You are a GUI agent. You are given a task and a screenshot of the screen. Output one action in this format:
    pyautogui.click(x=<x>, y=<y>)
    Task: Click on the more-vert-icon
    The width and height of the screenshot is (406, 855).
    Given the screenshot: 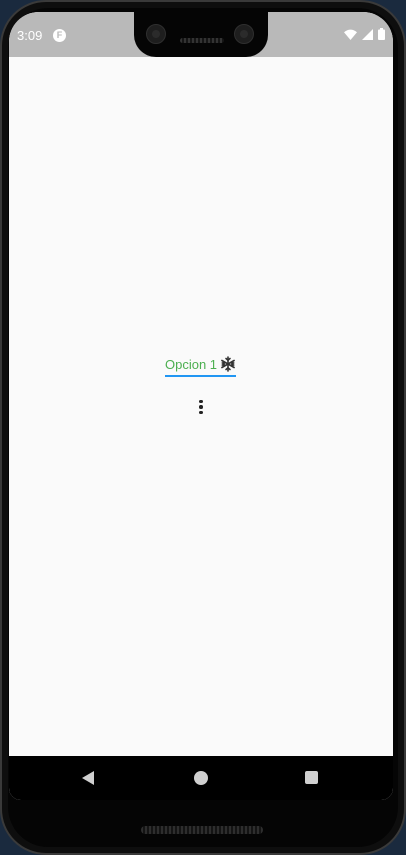 What is the action you would take?
    pyautogui.click(x=201, y=407)
    